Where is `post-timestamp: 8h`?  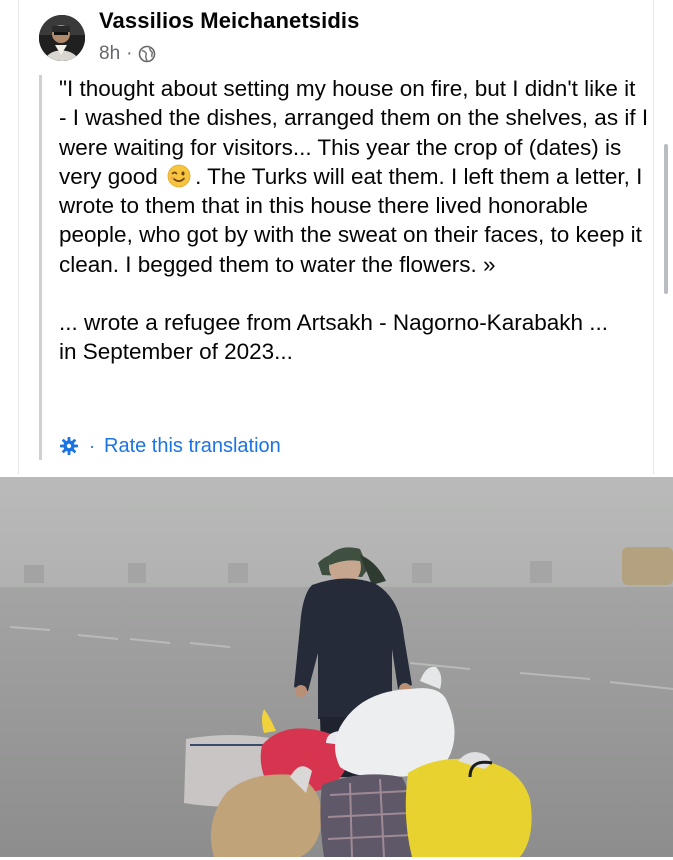 post-timestamp: 8h is located at coordinates (109, 54).